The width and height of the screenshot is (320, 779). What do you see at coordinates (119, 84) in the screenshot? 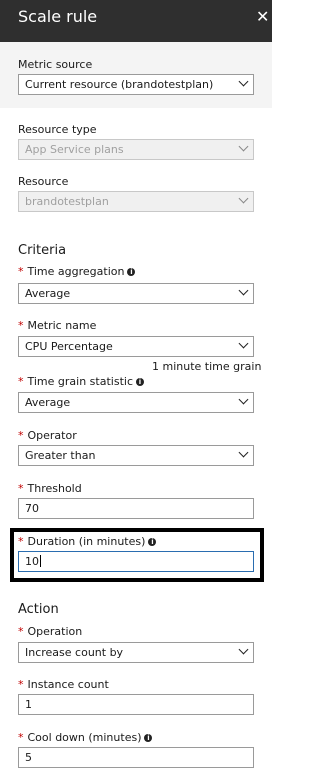
I see `metric-source-value: Current resource (brandotestplan)` at bounding box center [119, 84].